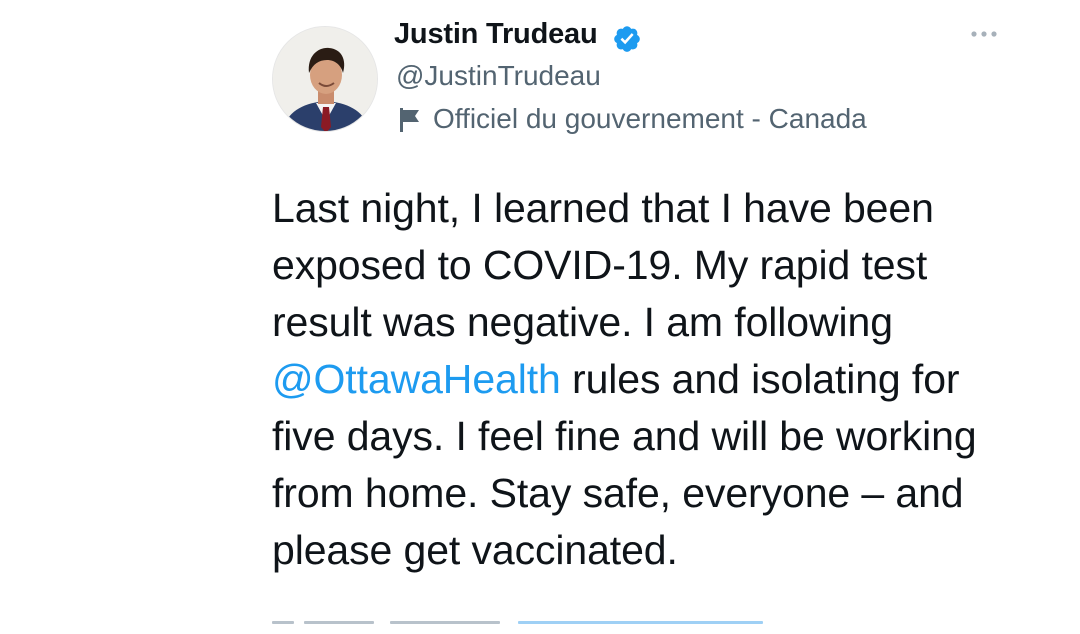  I want to click on avatar-photo-icon, so click(325, 79).